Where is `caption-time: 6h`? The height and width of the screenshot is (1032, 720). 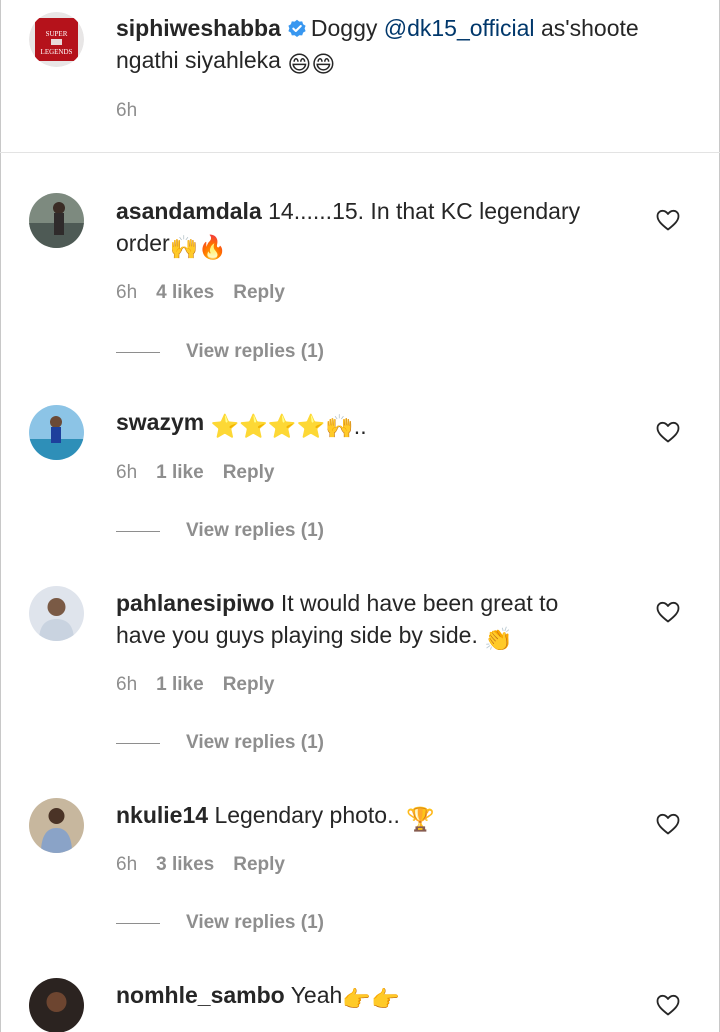
caption-time: 6h is located at coordinates (127, 110).